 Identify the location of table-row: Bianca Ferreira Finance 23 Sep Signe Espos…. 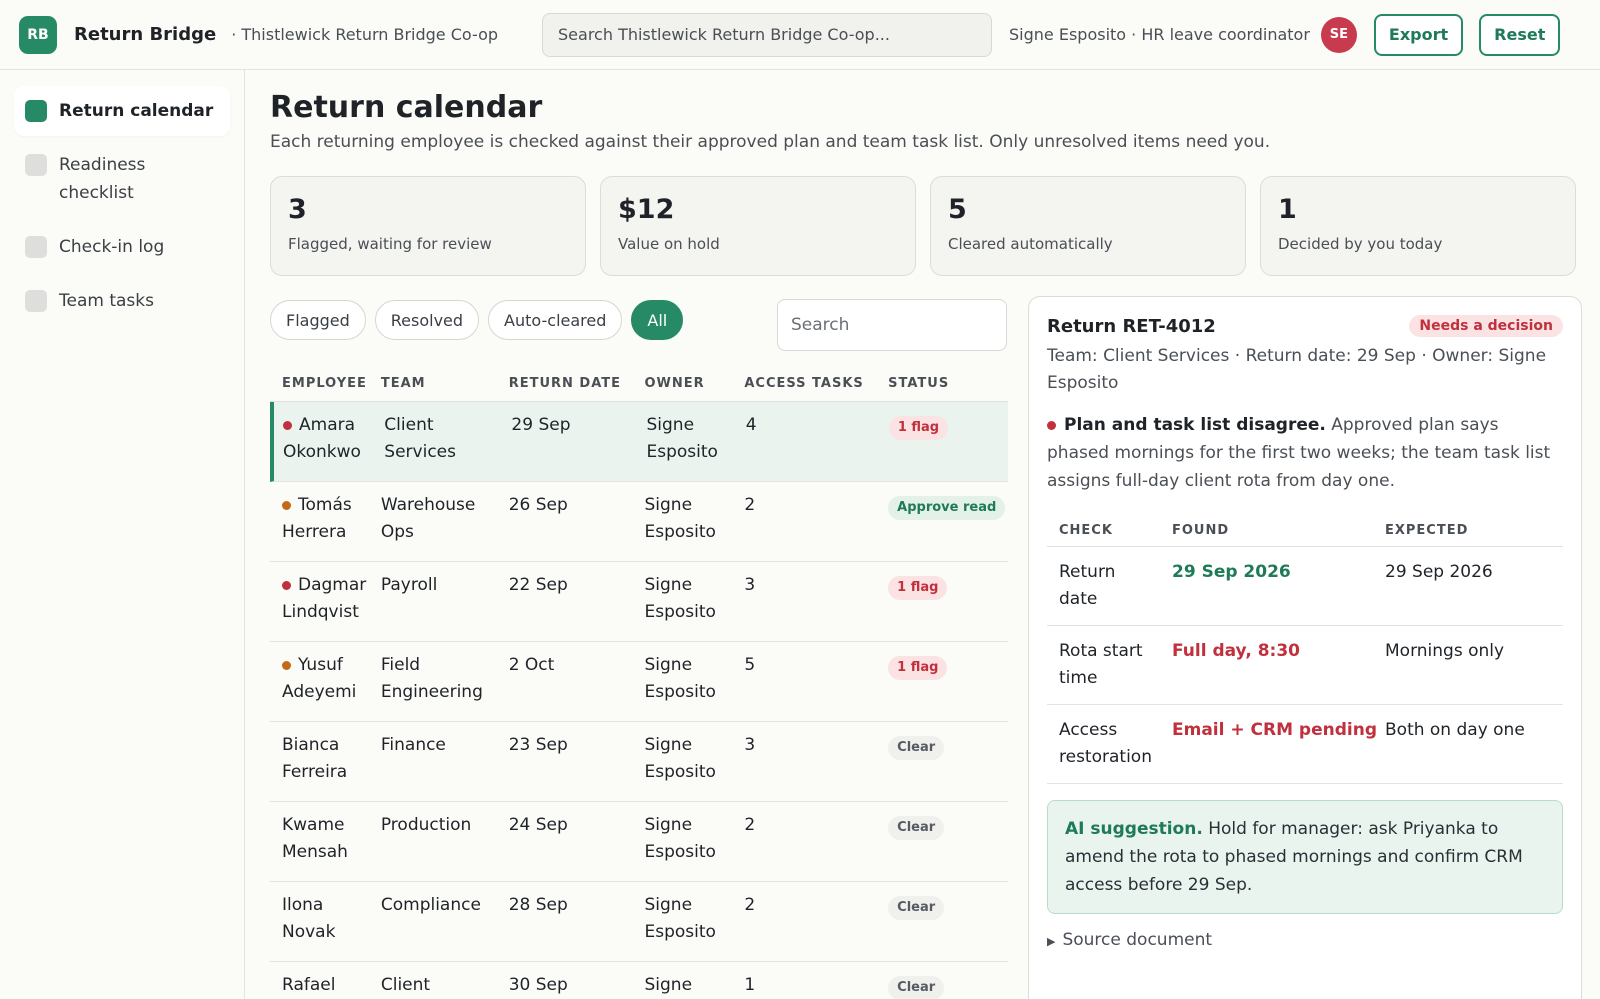
(639, 762).